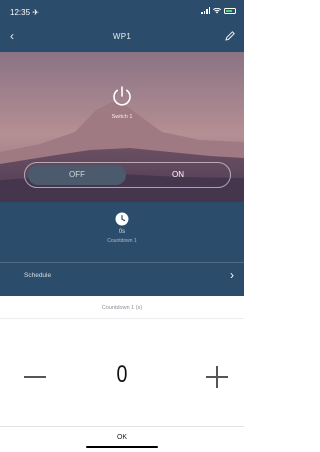  What do you see at coordinates (122, 117) in the screenshot?
I see `switch-name: Switch 1` at bounding box center [122, 117].